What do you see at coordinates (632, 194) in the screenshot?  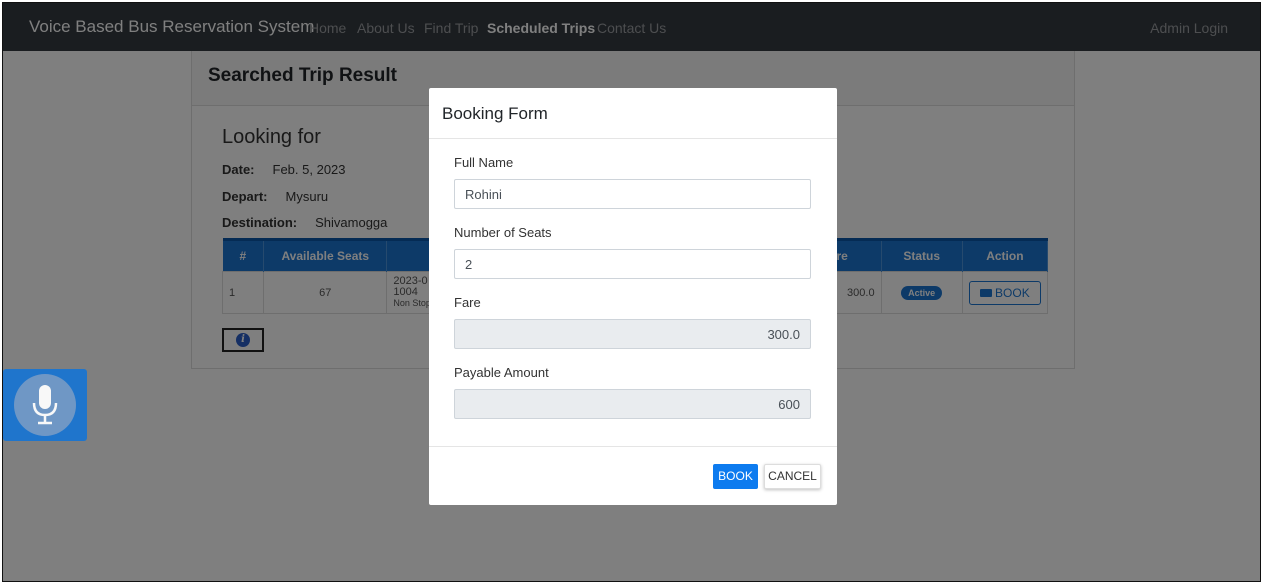 I see `full-name-input: Rohini` at bounding box center [632, 194].